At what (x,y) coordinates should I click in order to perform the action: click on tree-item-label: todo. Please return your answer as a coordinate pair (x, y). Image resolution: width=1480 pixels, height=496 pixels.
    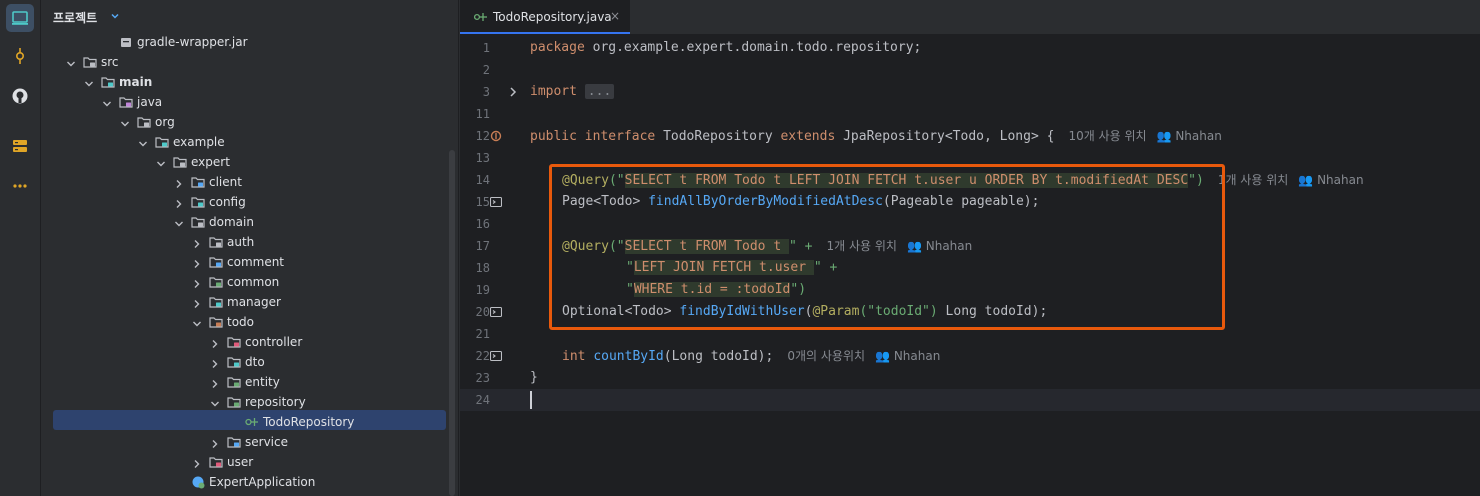
    Looking at the image, I should click on (241, 322).